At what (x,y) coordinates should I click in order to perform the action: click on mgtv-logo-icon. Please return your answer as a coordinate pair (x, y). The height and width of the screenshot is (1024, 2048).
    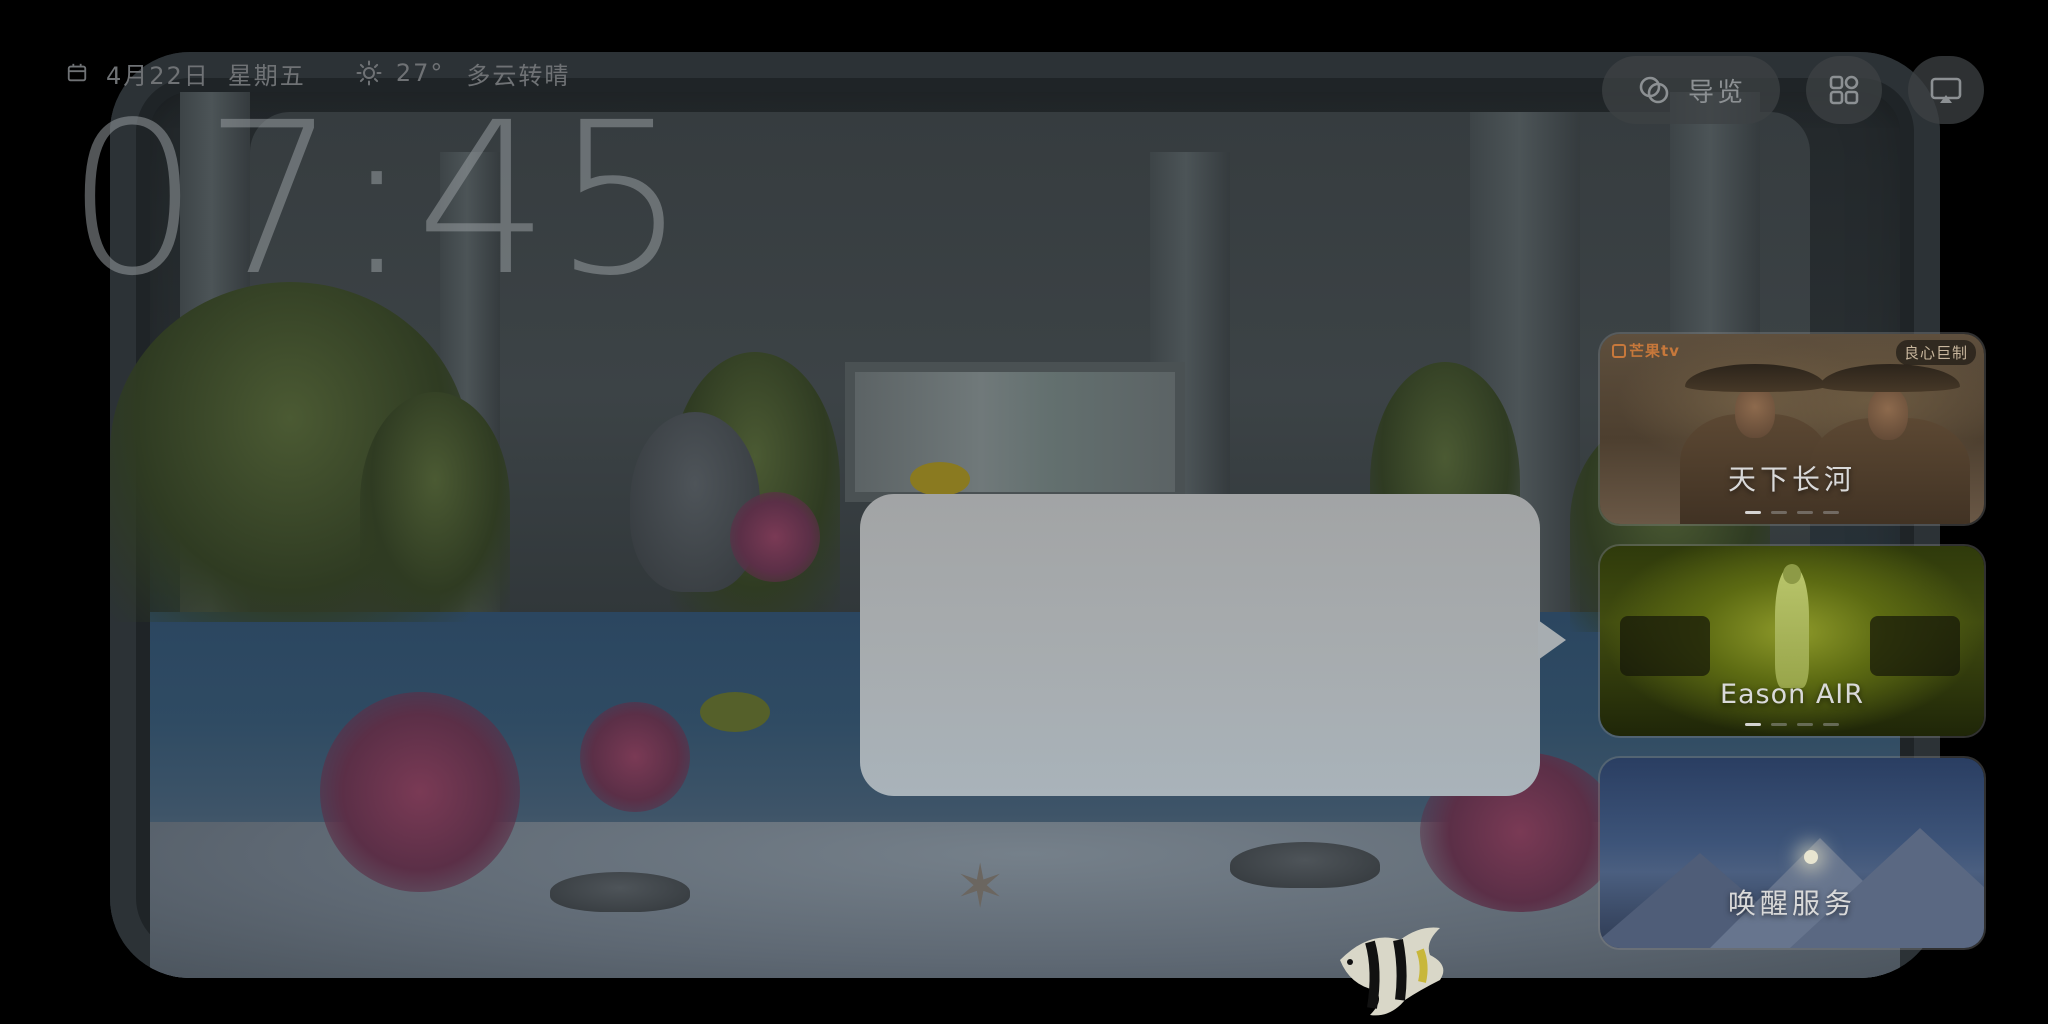
    Looking at the image, I should click on (1619, 351).